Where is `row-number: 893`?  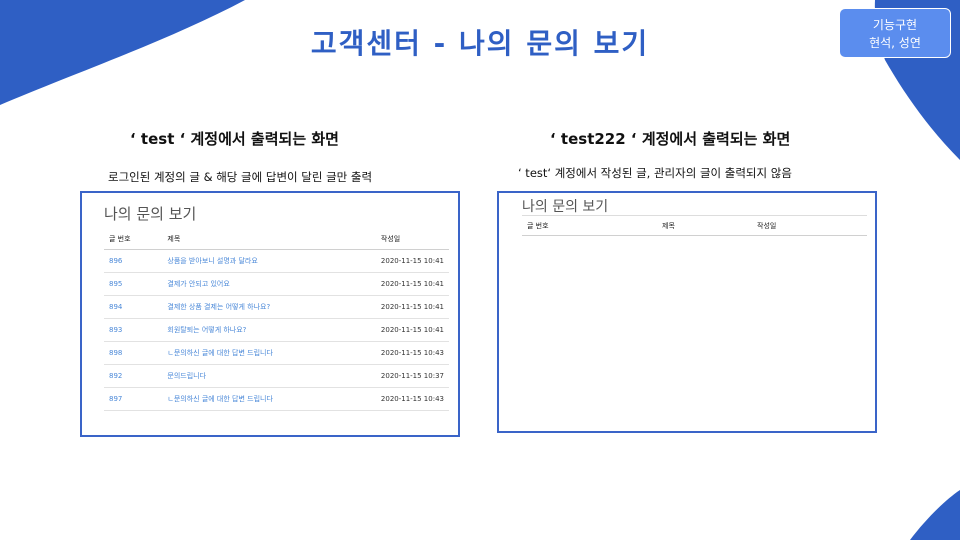 row-number: 893 is located at coordinates (133, 330).